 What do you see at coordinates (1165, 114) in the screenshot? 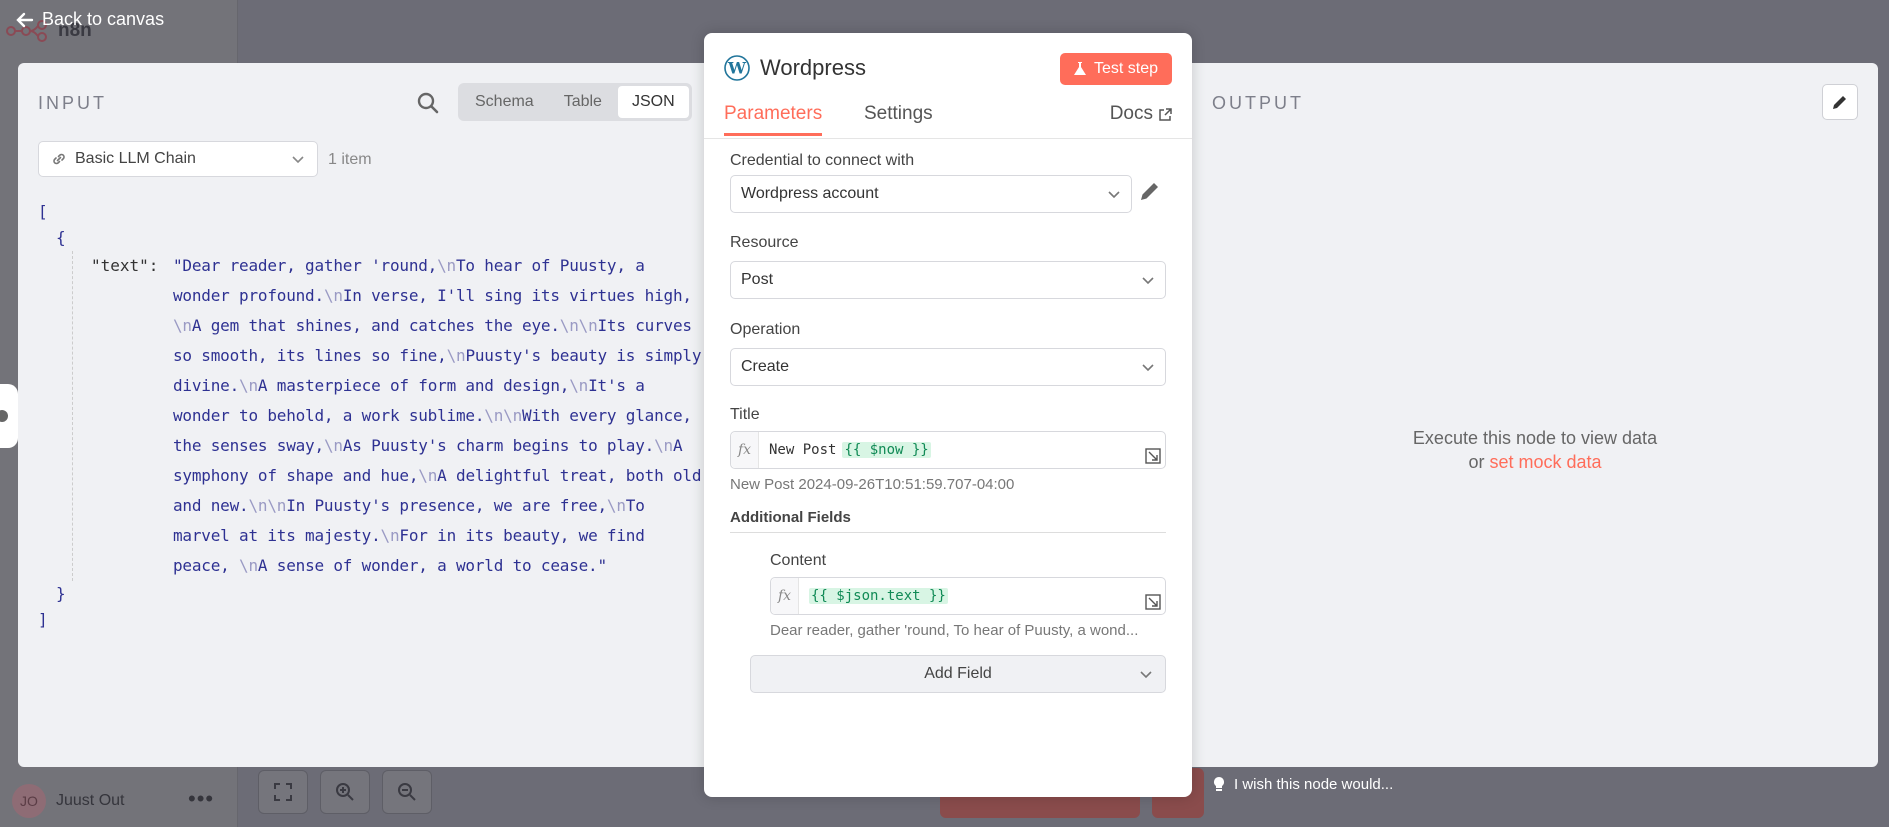
I see `external-link-icon` at bounding box center [1165, 114].